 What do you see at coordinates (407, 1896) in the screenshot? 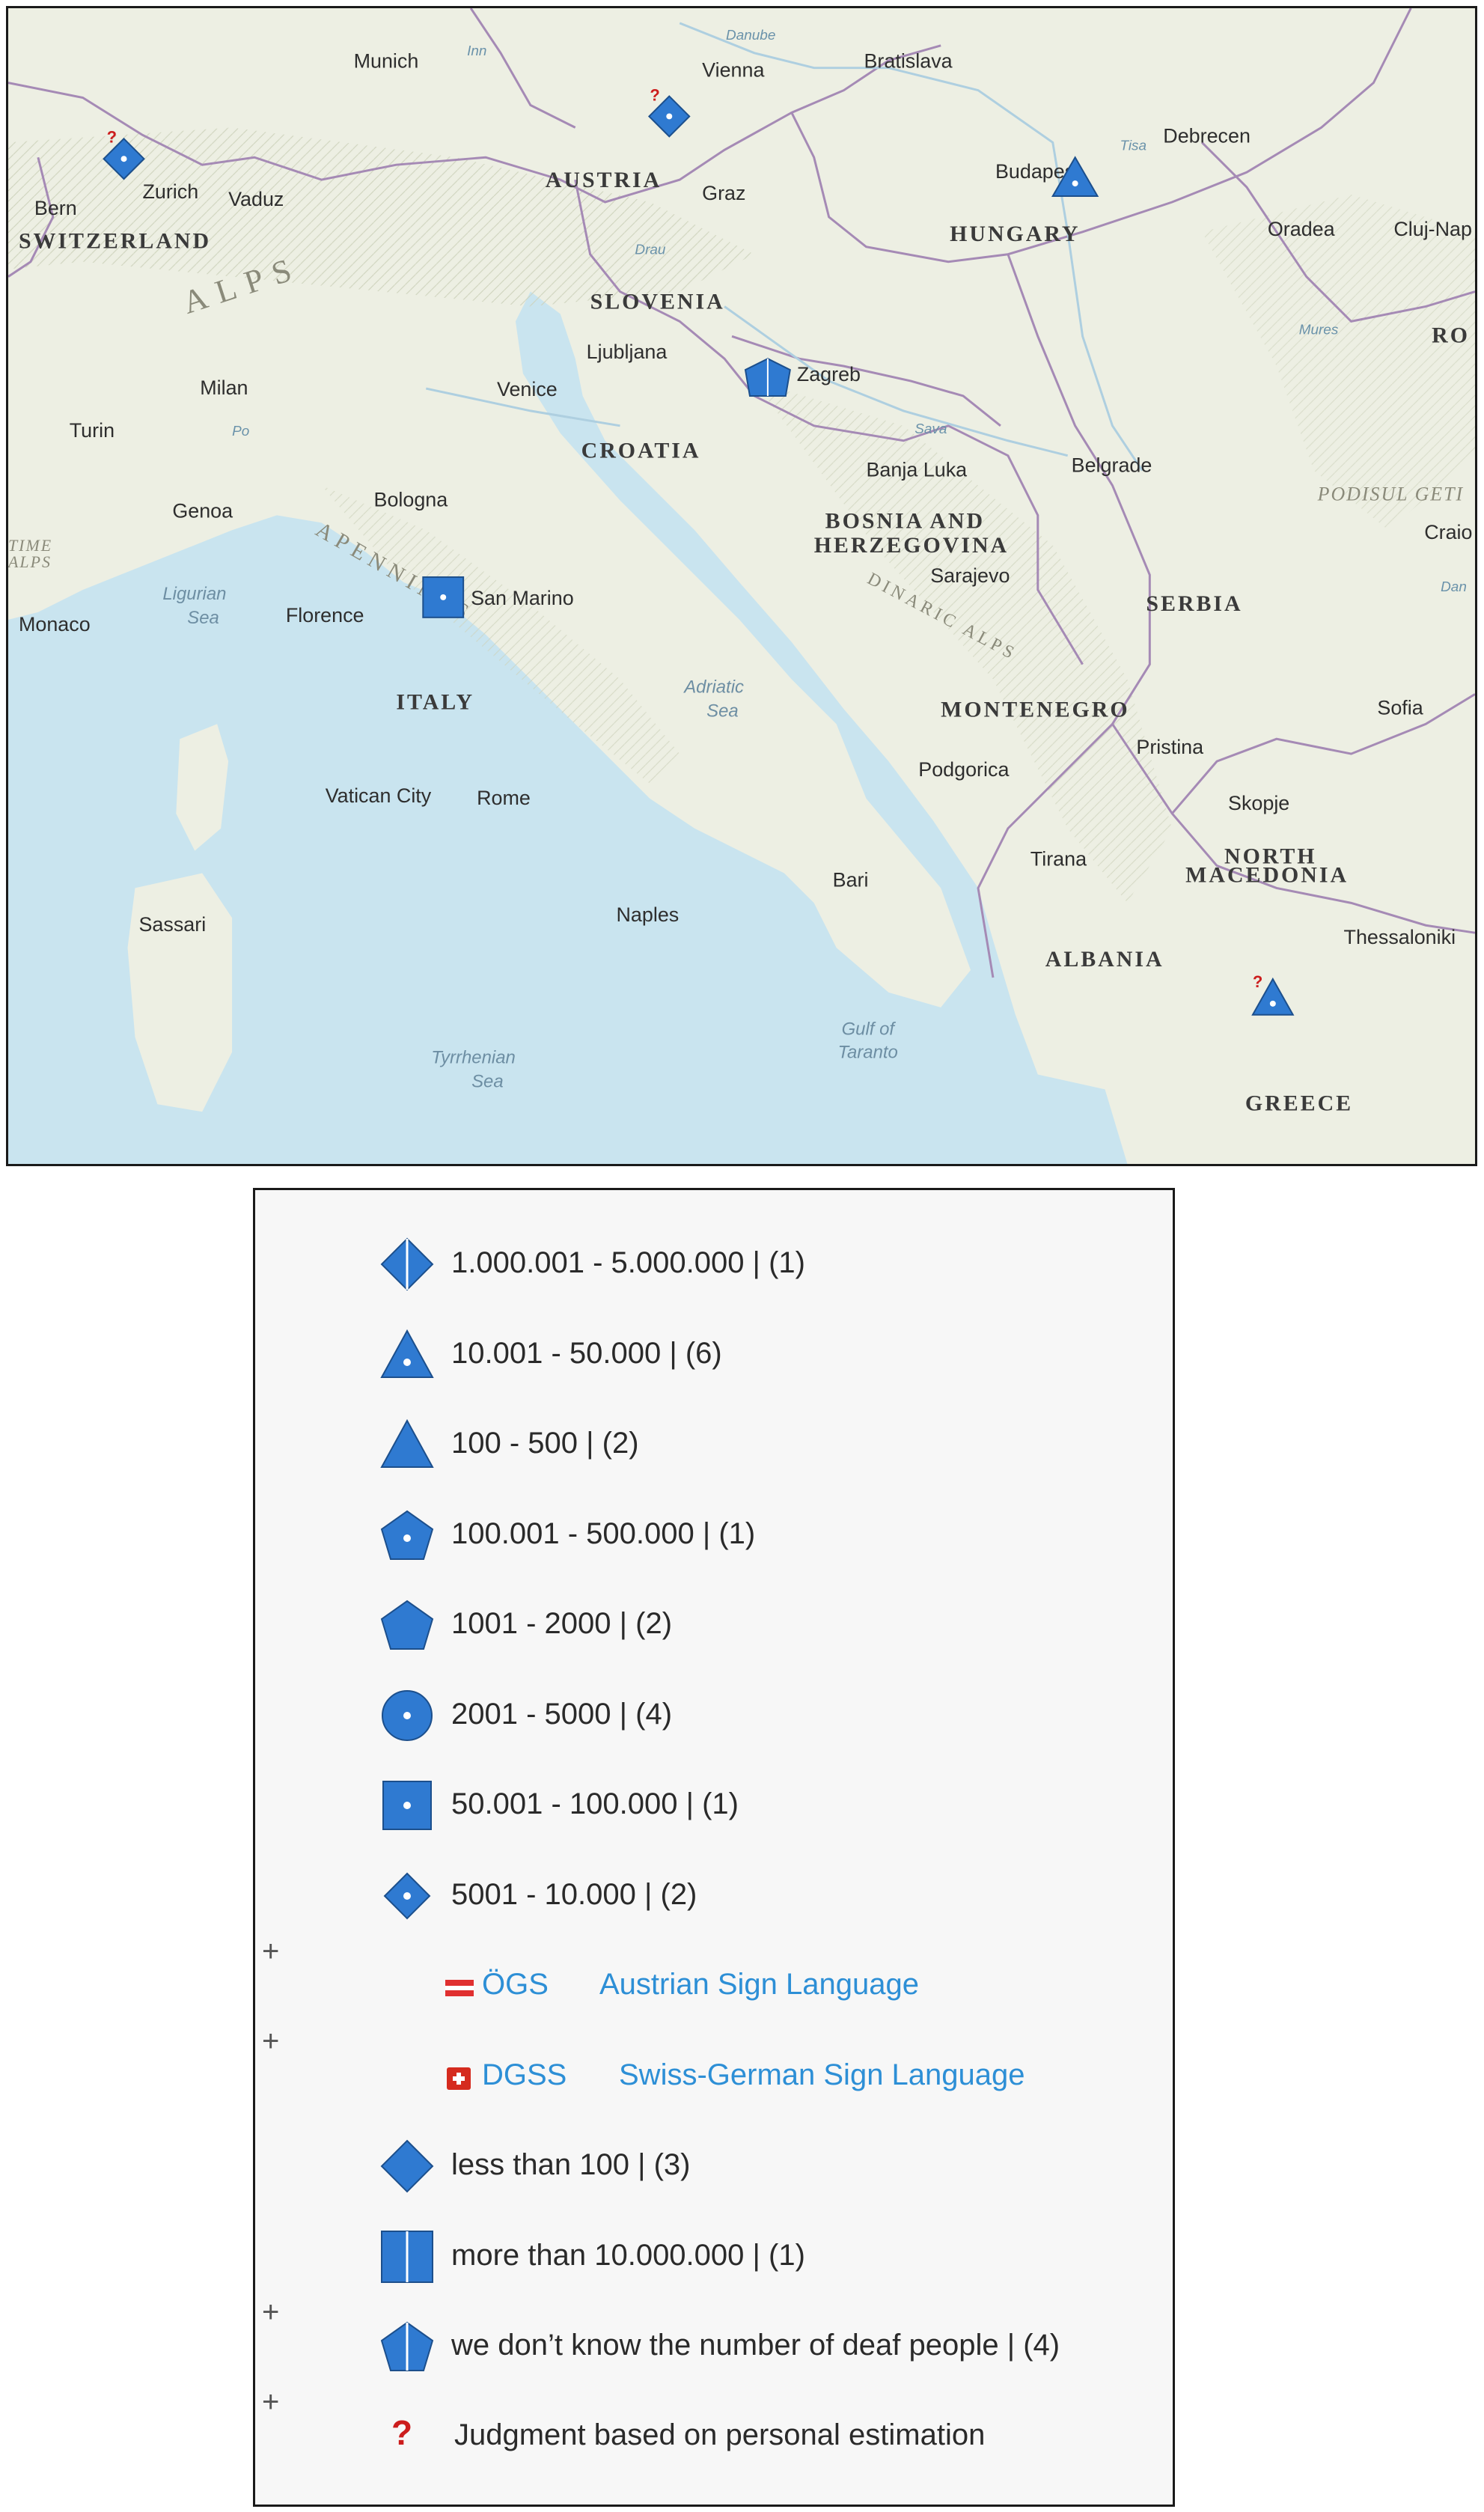
I see `diamond-dot-icon` at bounding box center [407, 1896].